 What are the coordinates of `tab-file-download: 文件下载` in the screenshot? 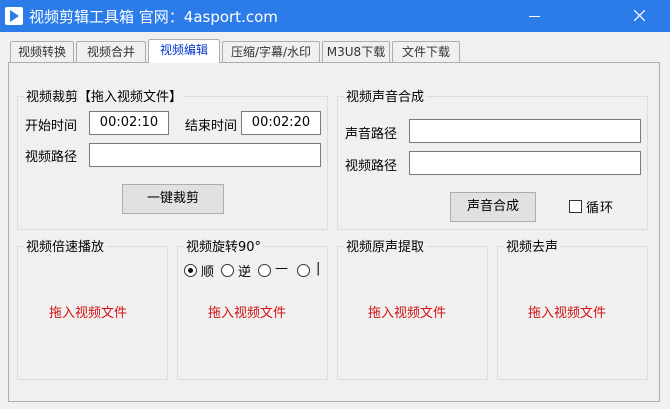 It's located at (426, 52).